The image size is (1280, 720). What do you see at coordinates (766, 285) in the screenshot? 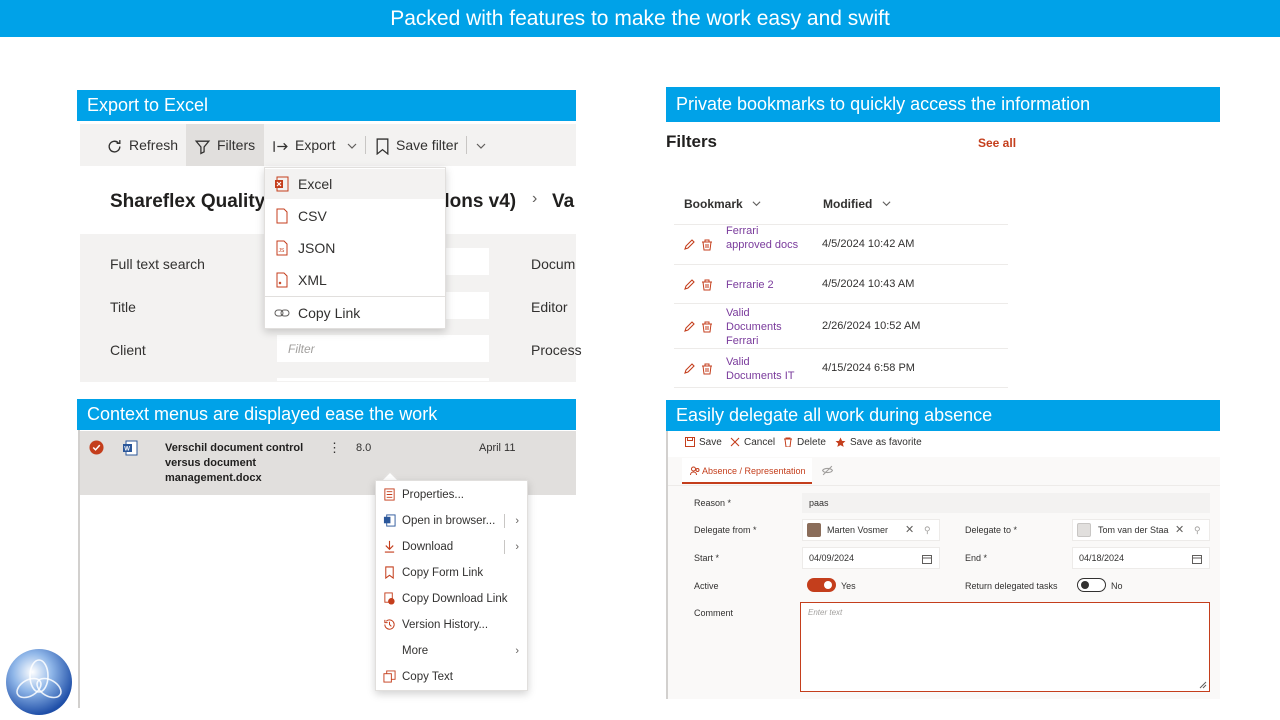
I see `bookmark-name: Ferrarie 2` at bounding box center [766, 285].